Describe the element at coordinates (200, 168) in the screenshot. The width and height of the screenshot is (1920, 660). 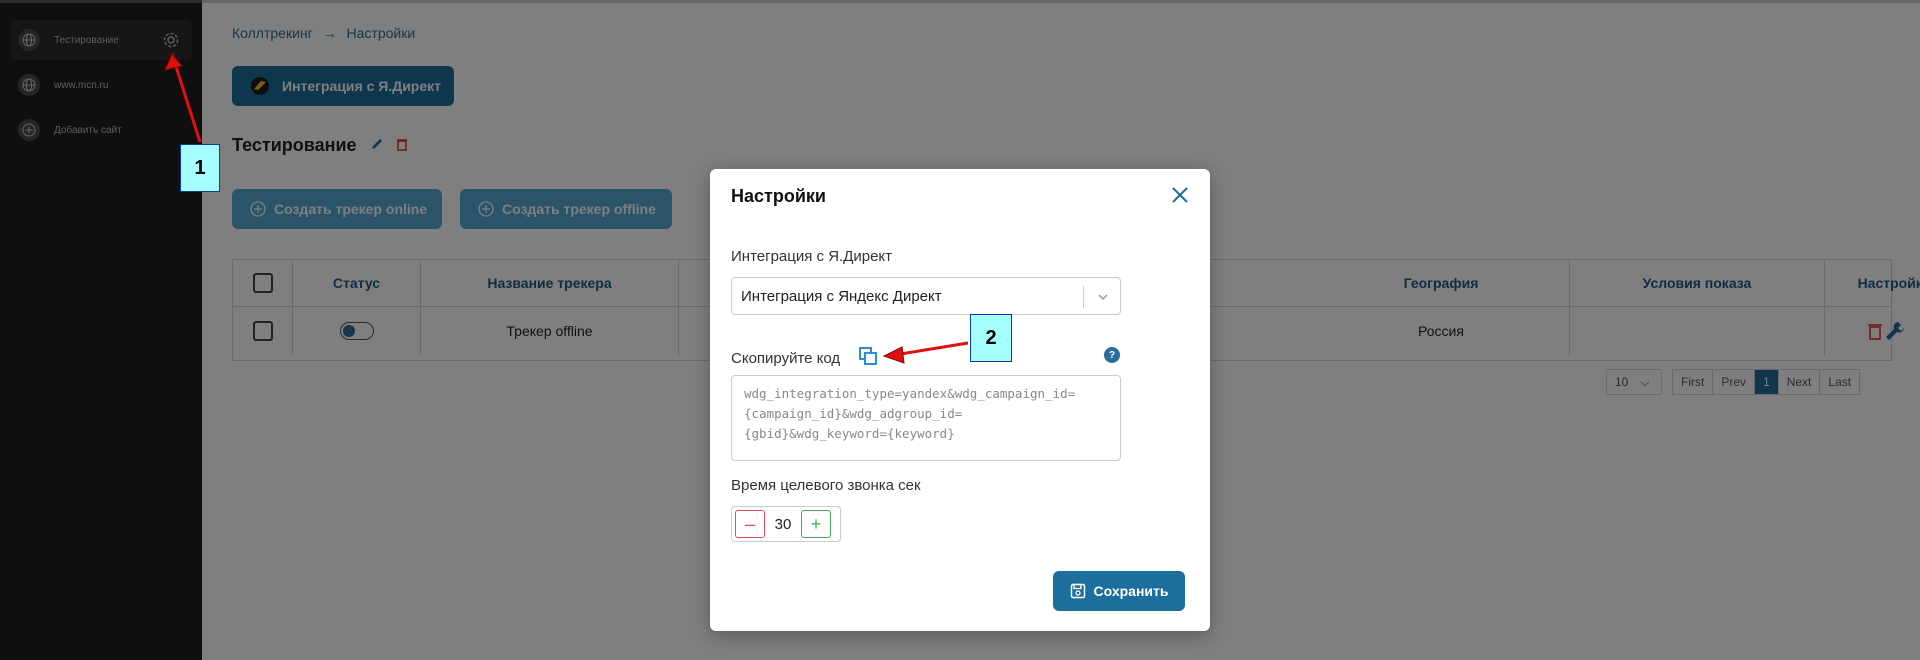
I see `annotation-badge-1: 1` at that location.